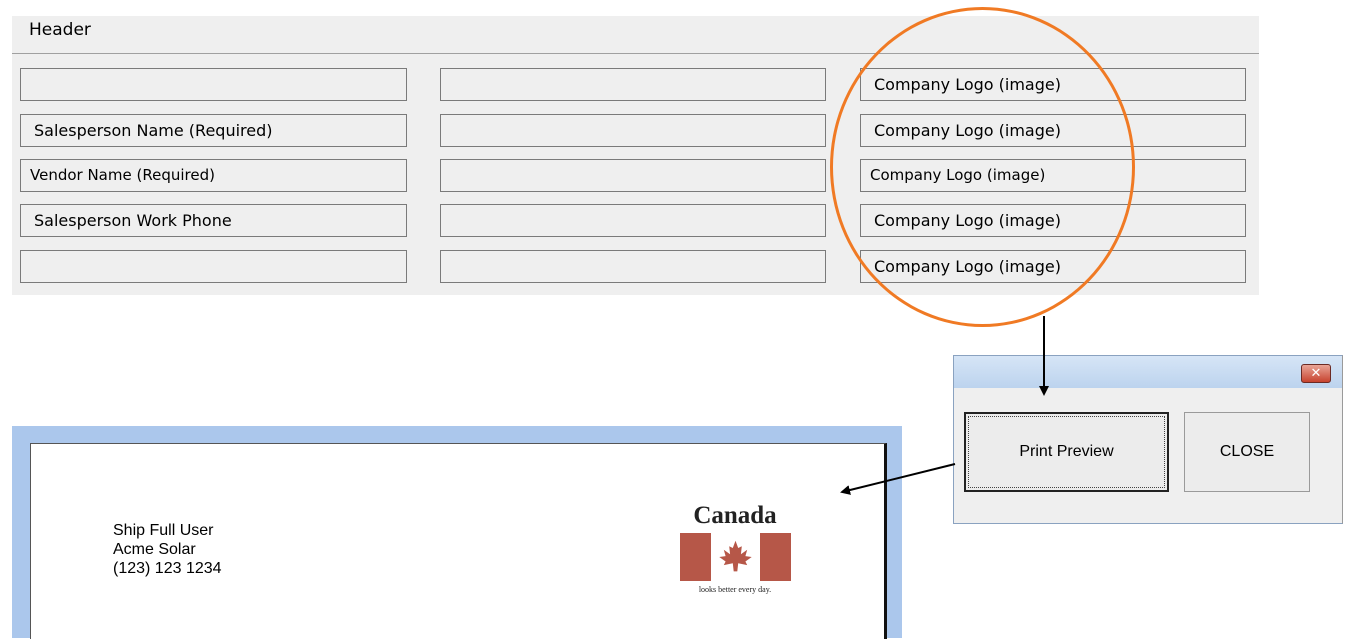  Describe the element at coordinates (898, 479) in the screenshot. I see `arrow-dialog-to-preview` at that location.